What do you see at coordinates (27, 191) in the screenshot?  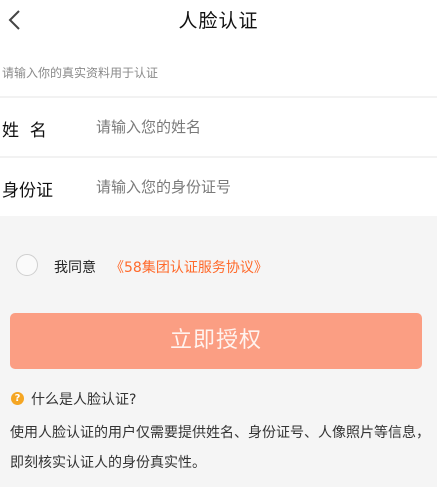 I see `id-label: 身份证` at bounding box center [27, 191].